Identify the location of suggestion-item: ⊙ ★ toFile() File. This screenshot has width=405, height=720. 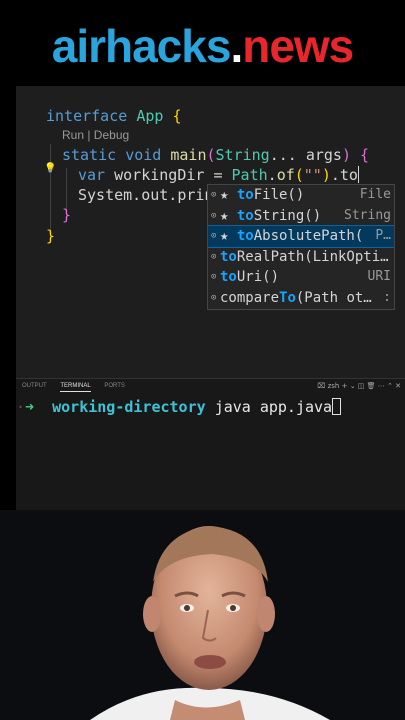
(301, 195).